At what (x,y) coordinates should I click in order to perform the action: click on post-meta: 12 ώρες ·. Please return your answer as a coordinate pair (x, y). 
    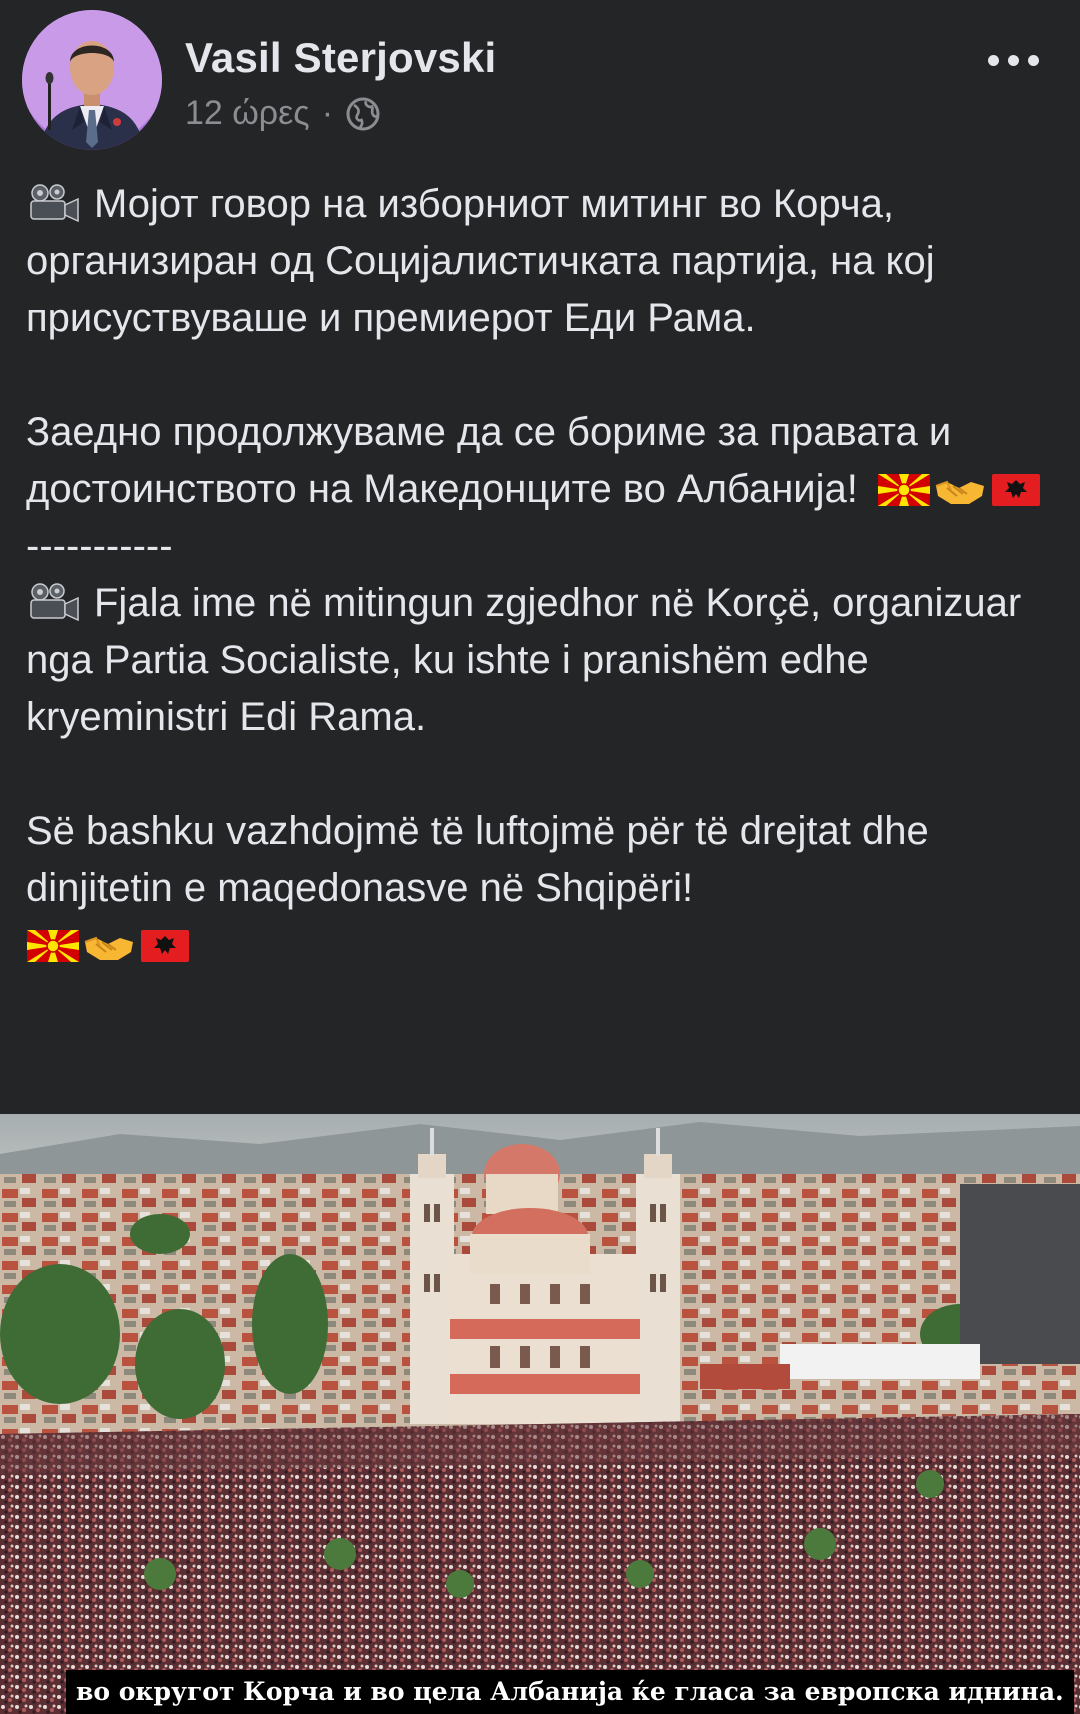
    Looking at the image, I should click on (283, 113).